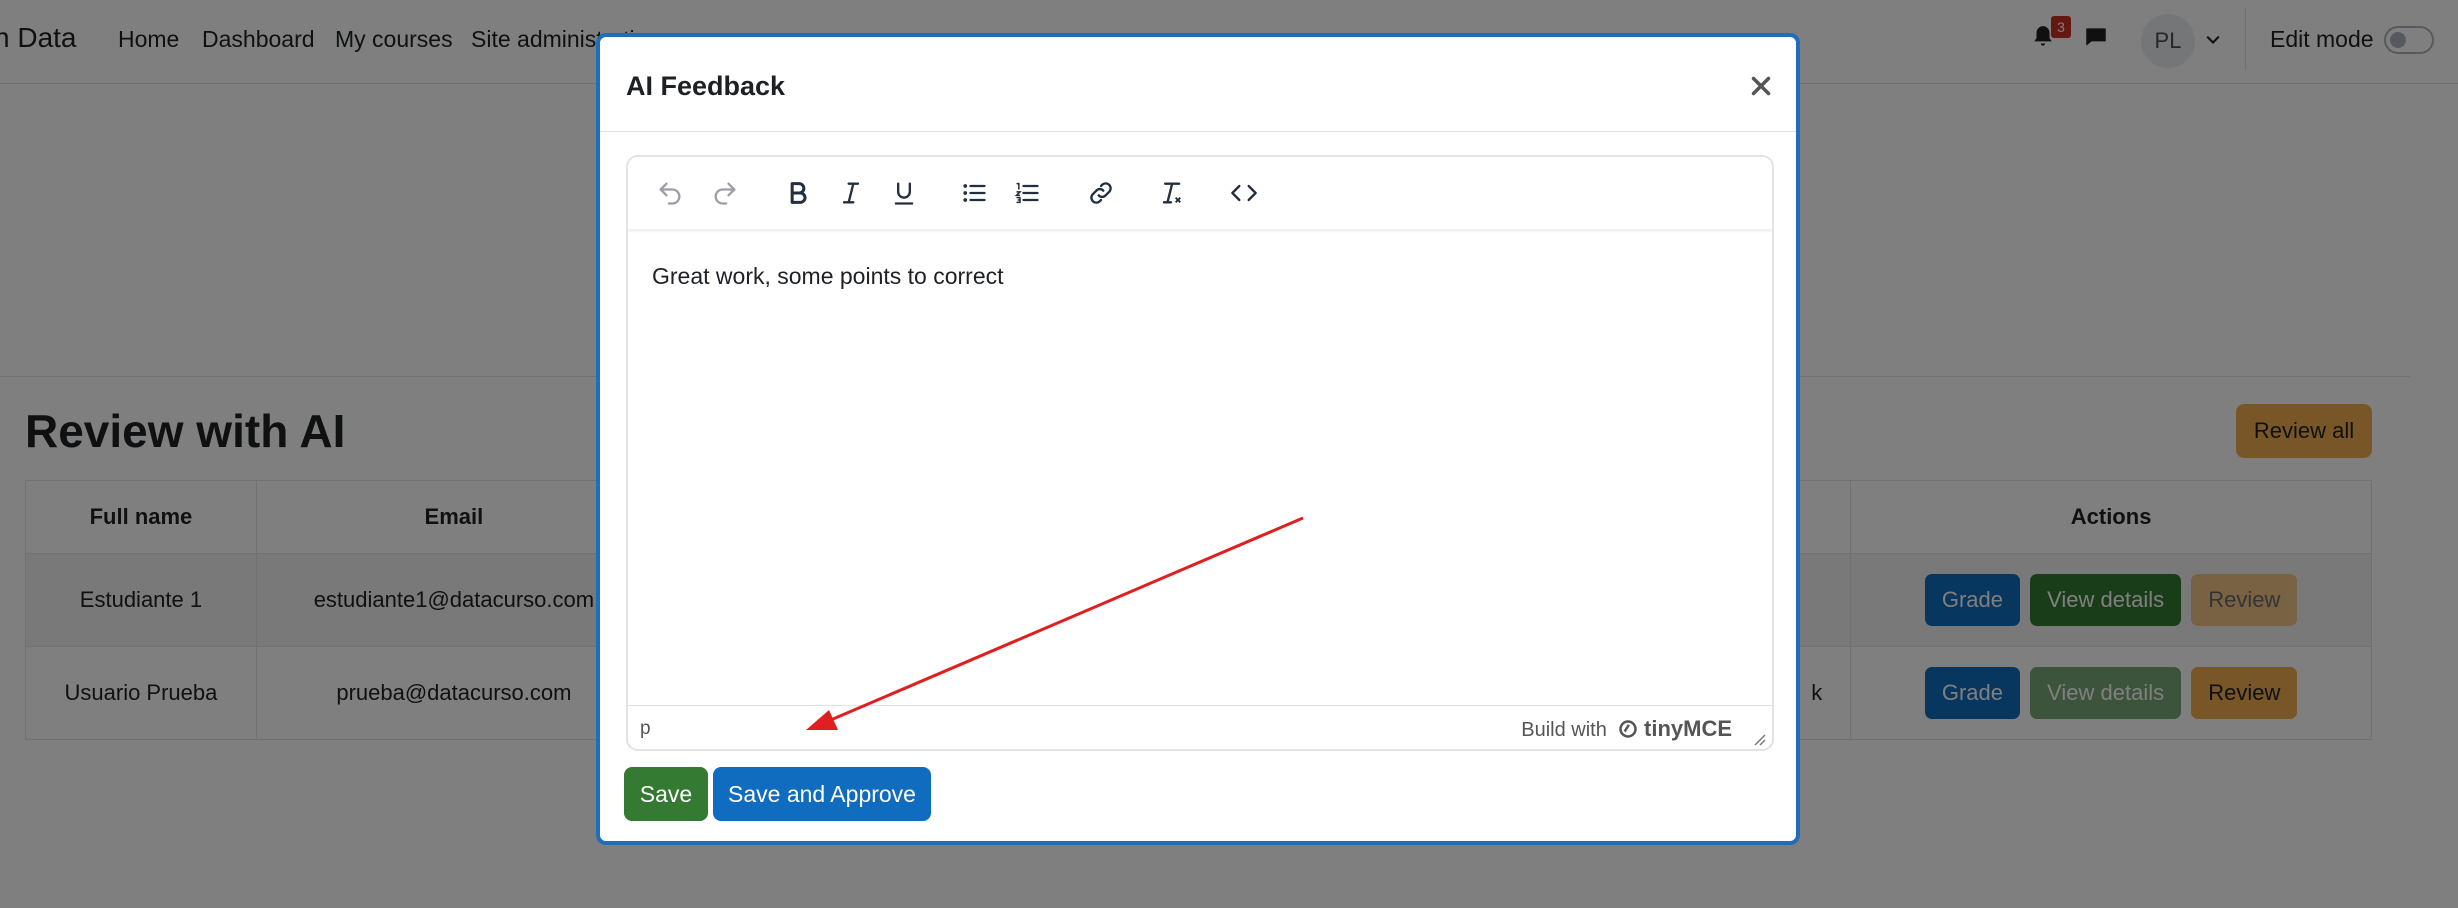 This screenshot has width=2458, height=908. I want to click on numbered-list-icon, so click(1027, 193).